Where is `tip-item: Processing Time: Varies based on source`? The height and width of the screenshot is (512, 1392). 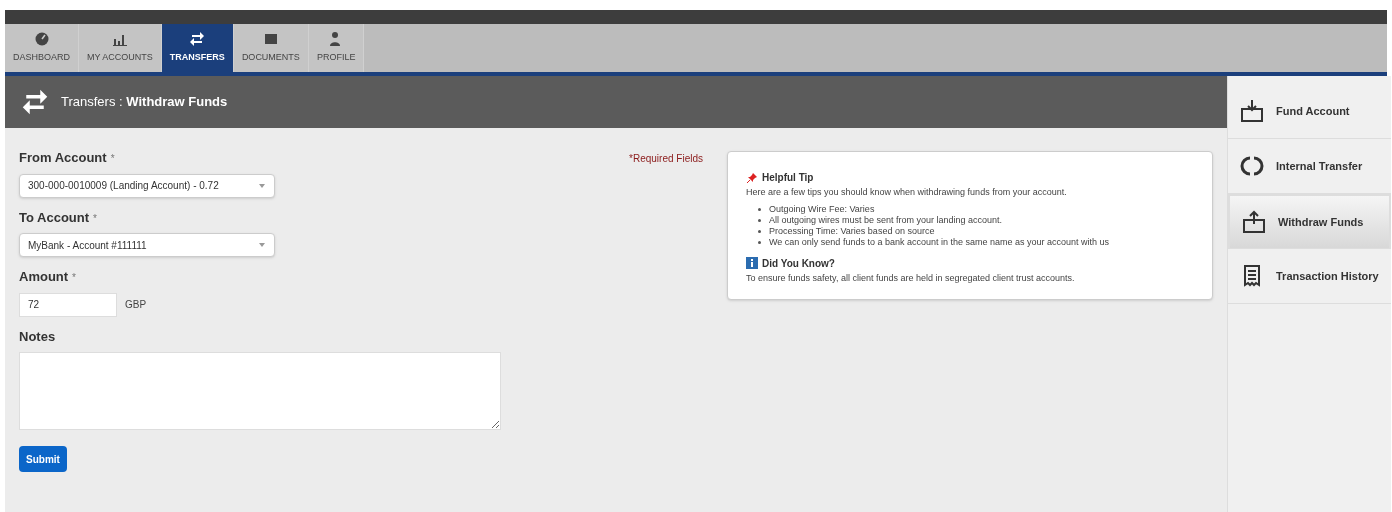
tip-item: Processing Time: Varies based on source is located at coordinates (852, 231).